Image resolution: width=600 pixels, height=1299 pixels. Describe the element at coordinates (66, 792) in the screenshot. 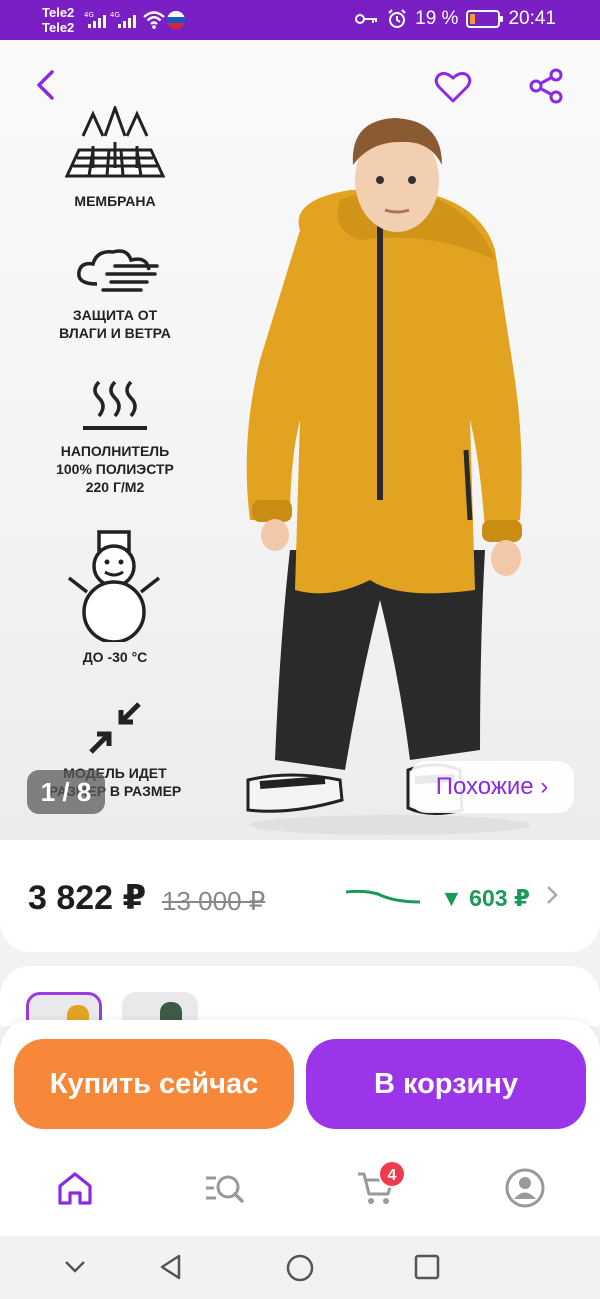

I see `image-counter: 1 / 8` at that location.